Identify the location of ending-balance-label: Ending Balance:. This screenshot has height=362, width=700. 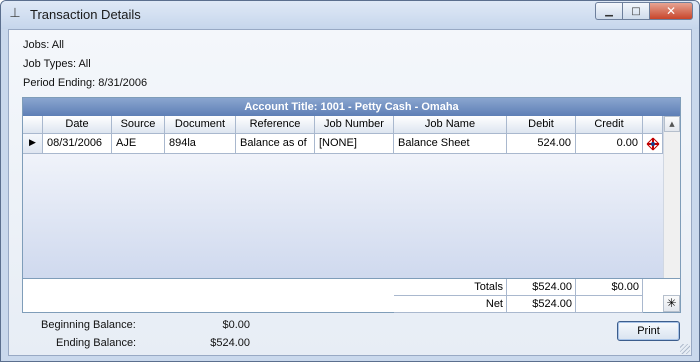
(96, 343).